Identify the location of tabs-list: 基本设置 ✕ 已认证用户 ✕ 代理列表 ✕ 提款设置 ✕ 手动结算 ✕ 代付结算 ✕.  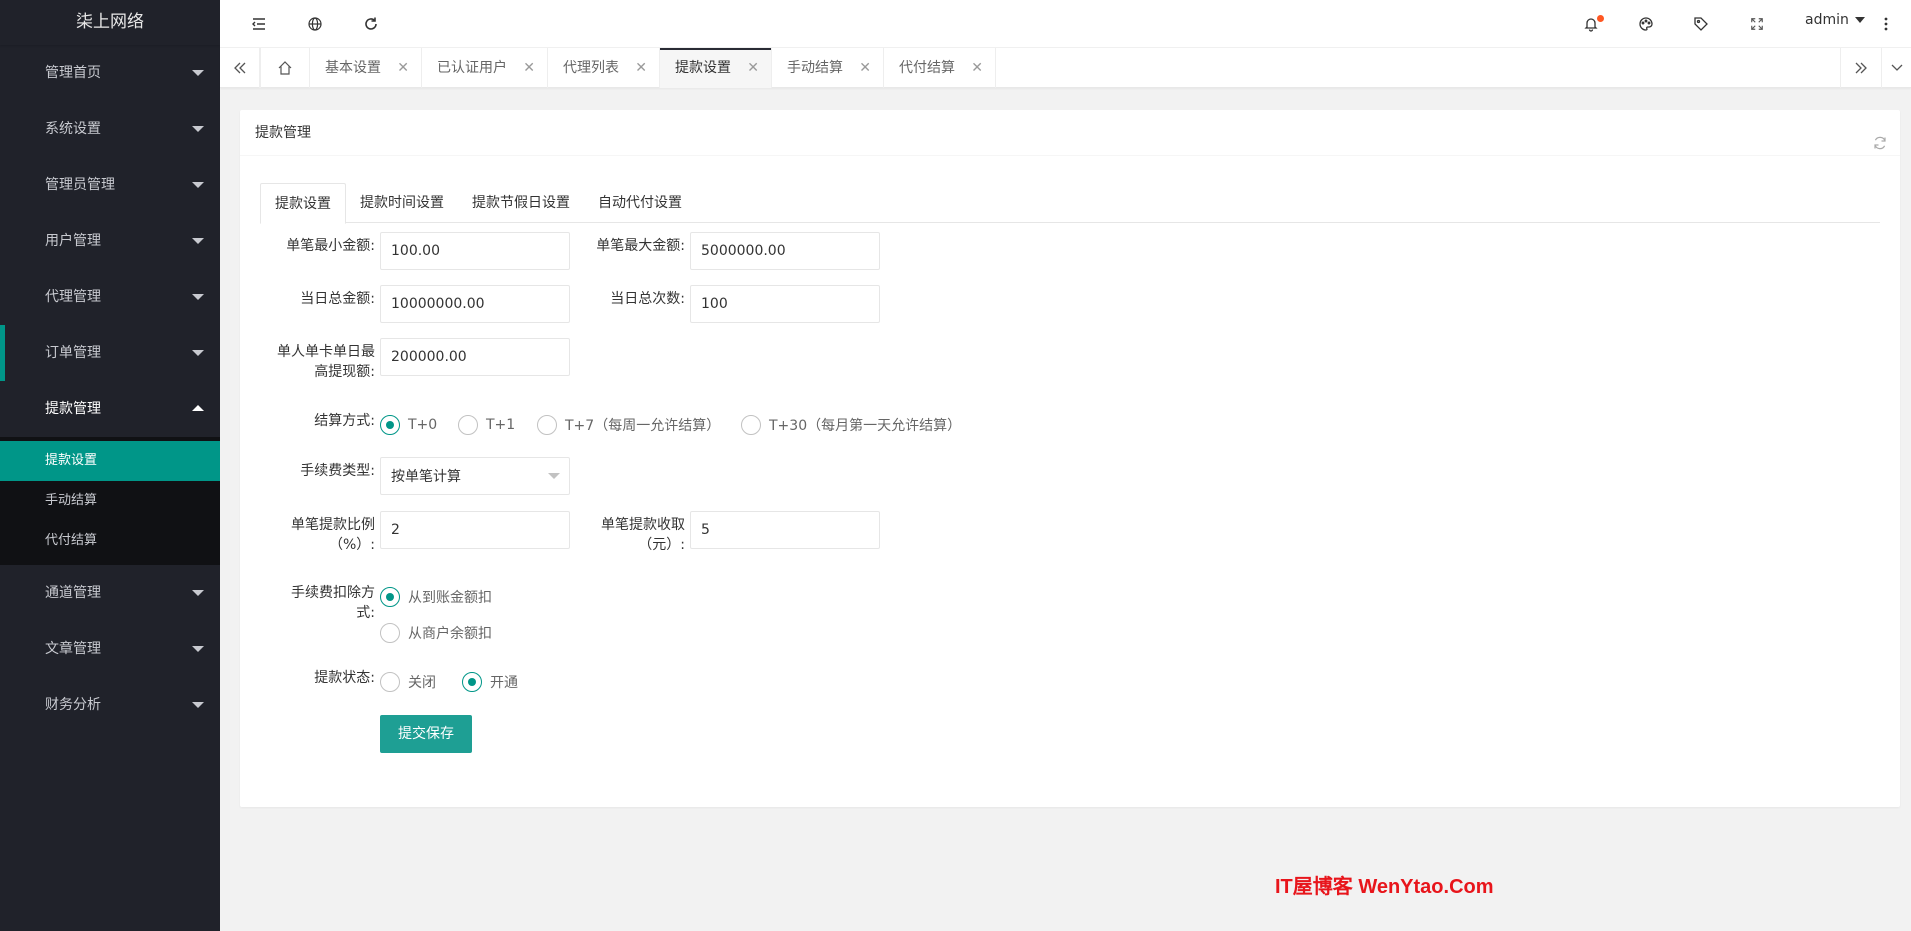
(628, 68).